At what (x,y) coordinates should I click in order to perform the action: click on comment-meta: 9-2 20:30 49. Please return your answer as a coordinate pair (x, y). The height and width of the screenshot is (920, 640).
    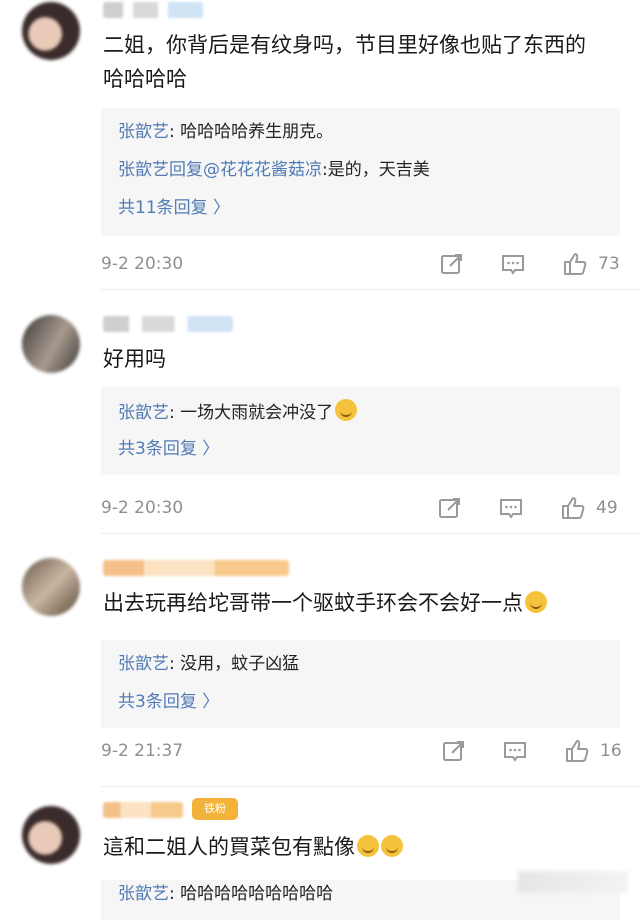
    Looking at the image, I should click on (360, 508).